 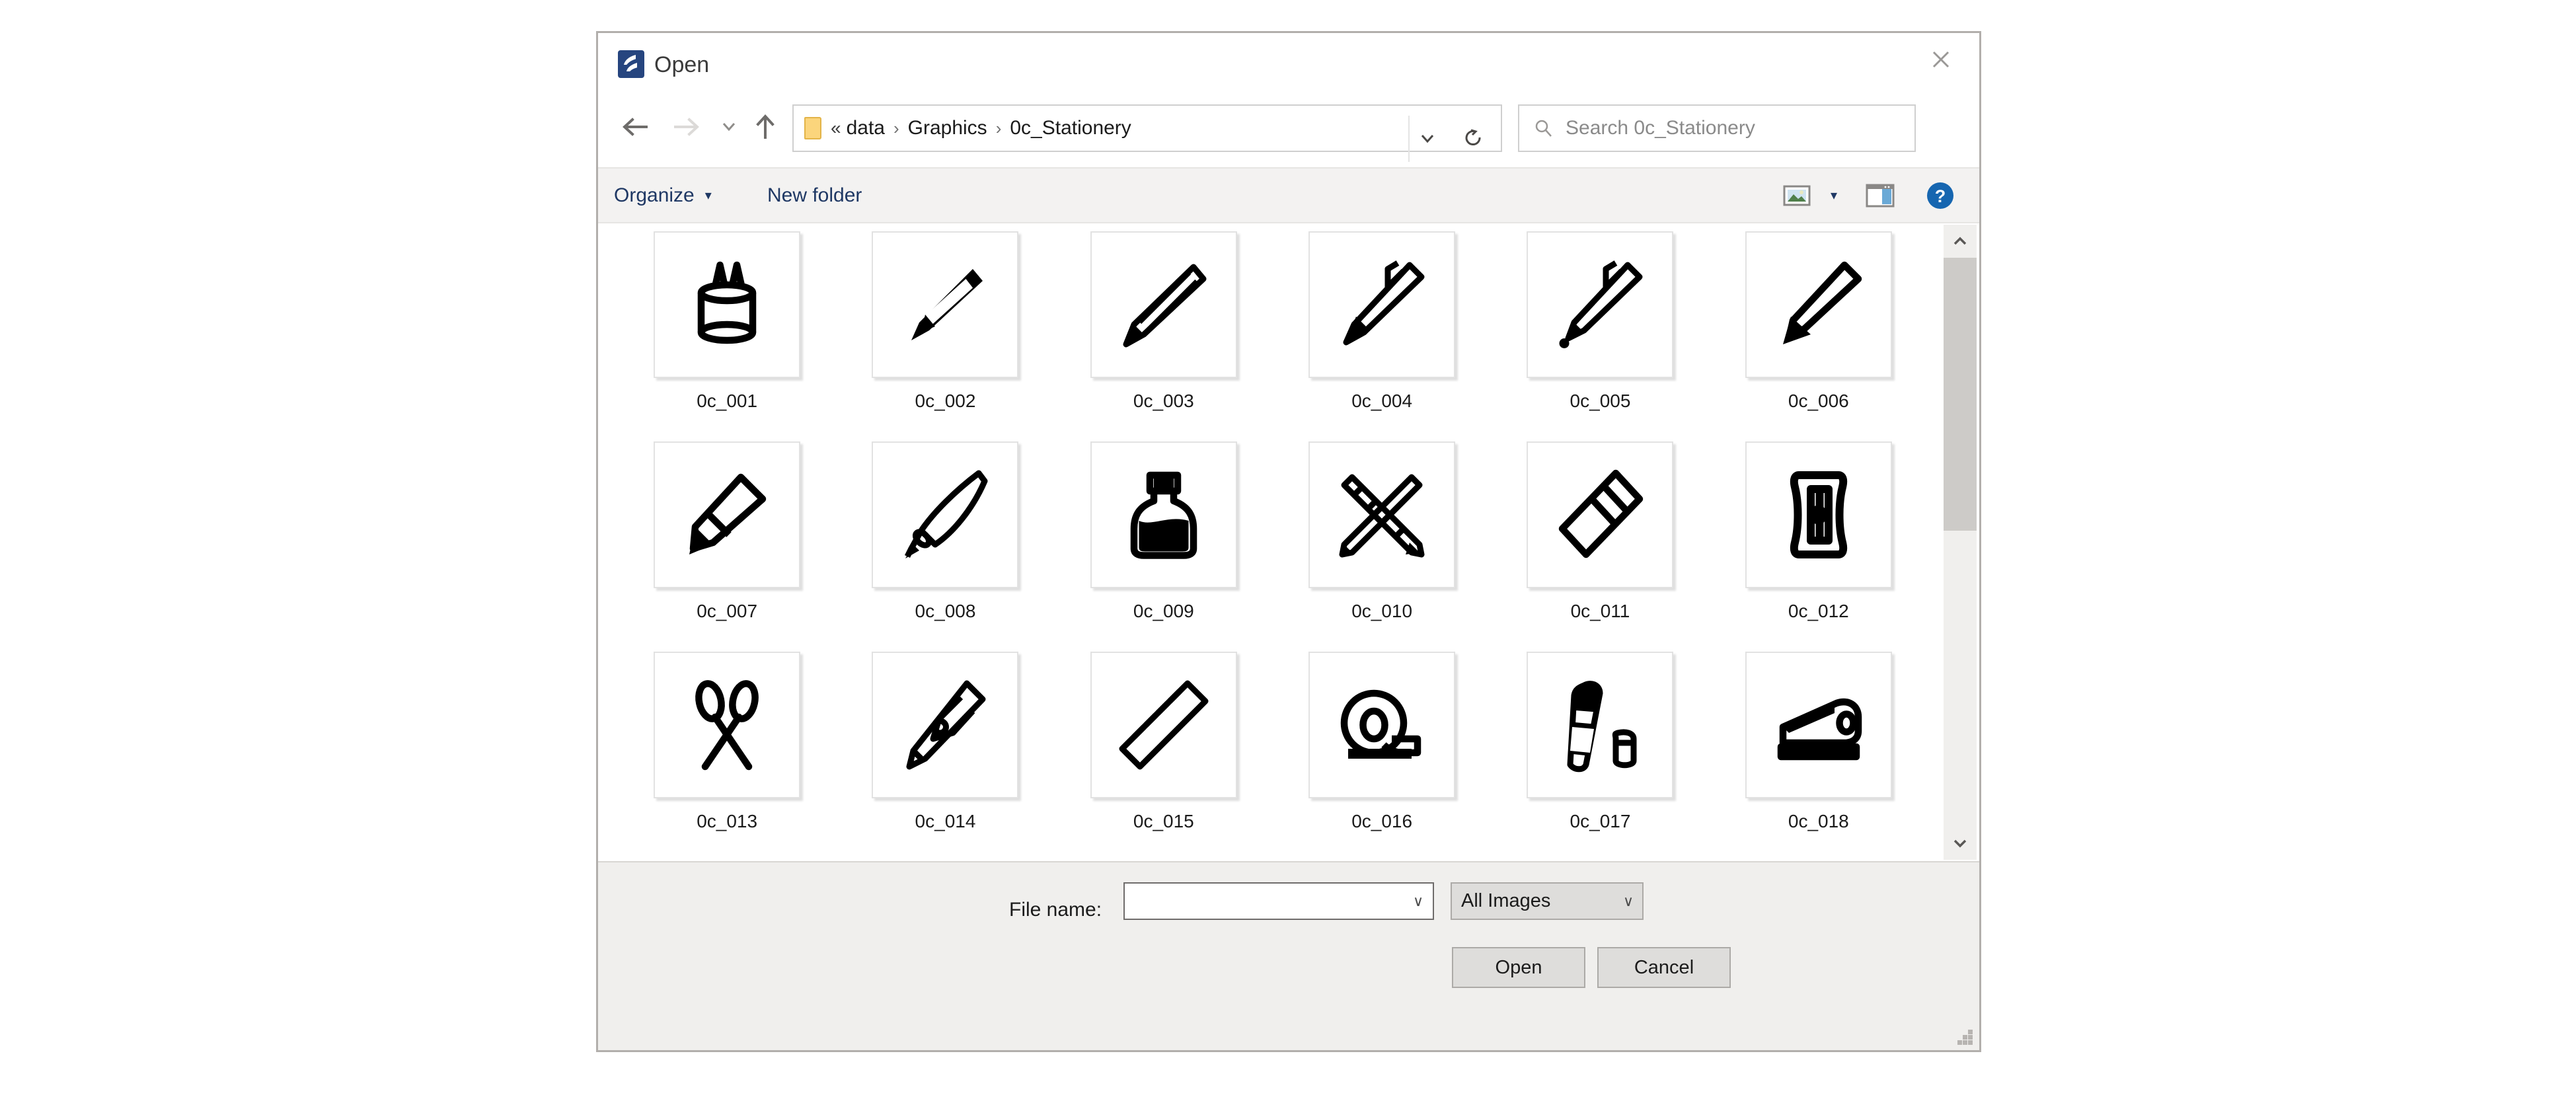 I want to click on pen-with-clip-icon, so click(x=1384, y=303).